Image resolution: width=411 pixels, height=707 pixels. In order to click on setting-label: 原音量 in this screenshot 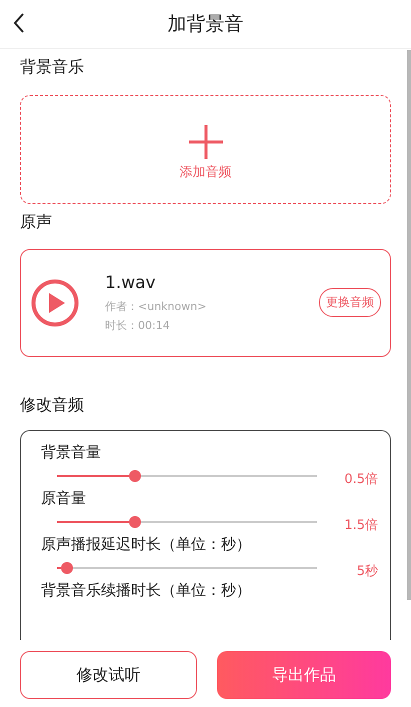, I will do `click(63, 498)`.